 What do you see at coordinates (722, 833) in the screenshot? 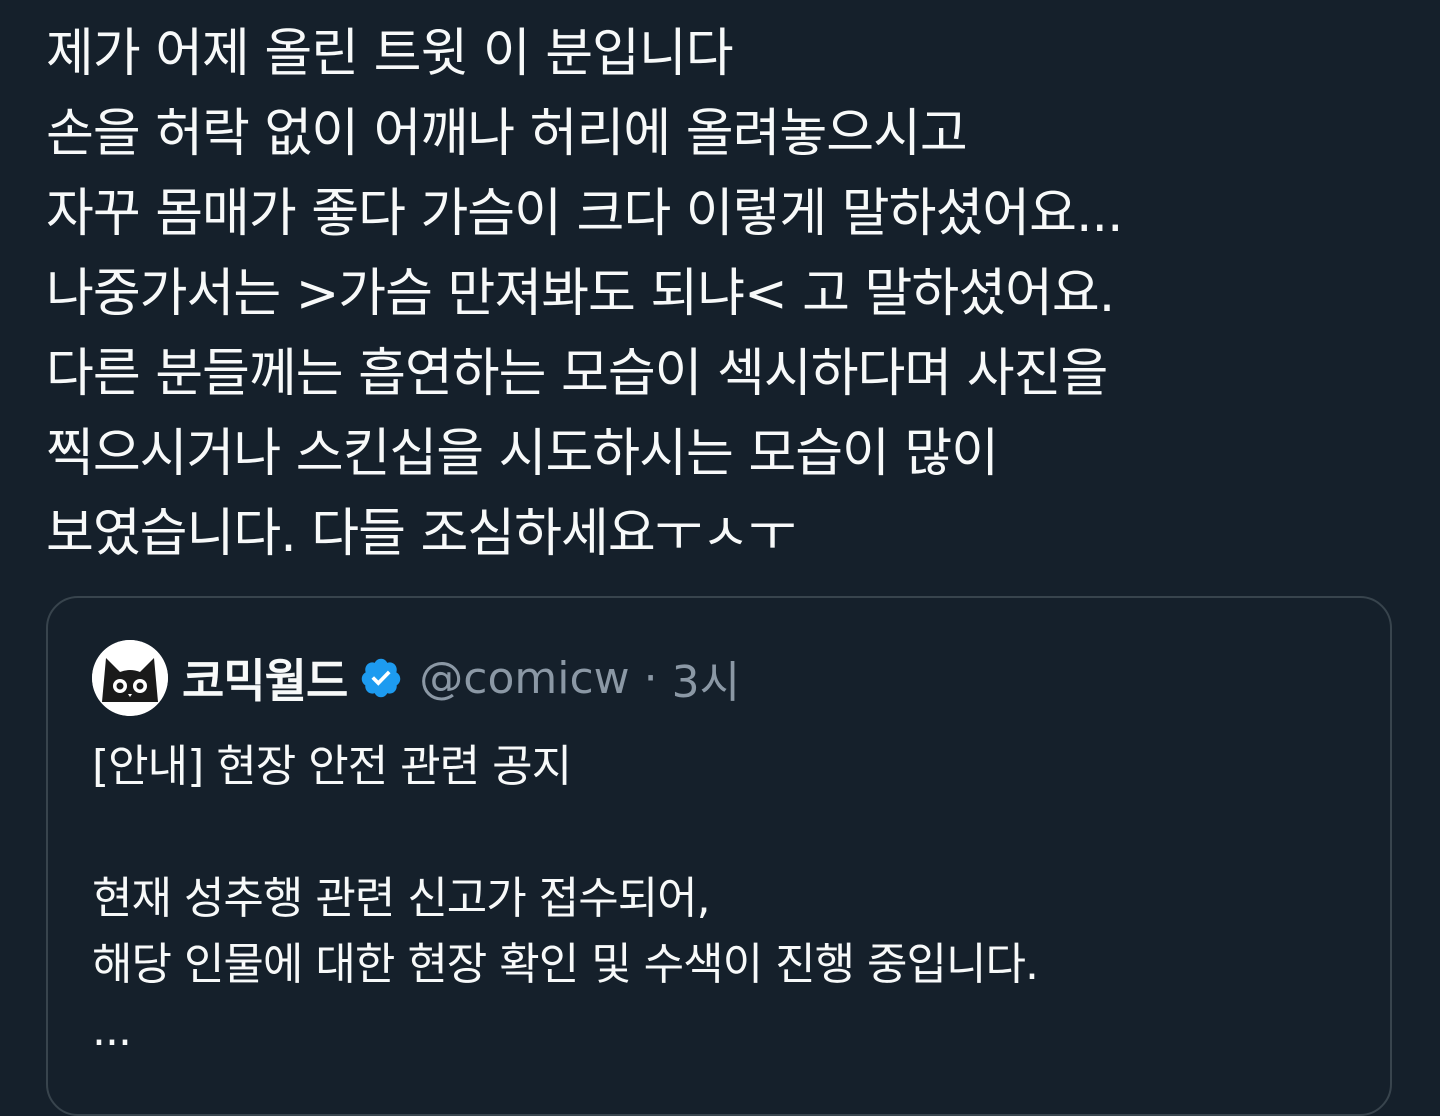
I see `quoted-tweet-blank-line` at bounding box center [722, 833].